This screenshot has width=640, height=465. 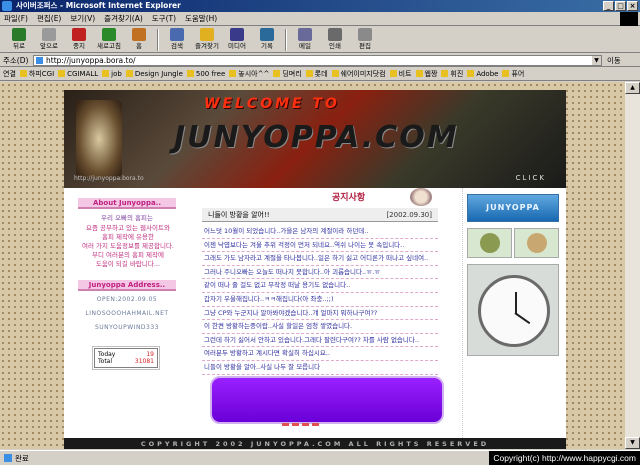 What do you see at coordinates (127, 299) in the screenshot?
I see `open-date: OPEN:2002.09.05` at bounding box center [127, 299].